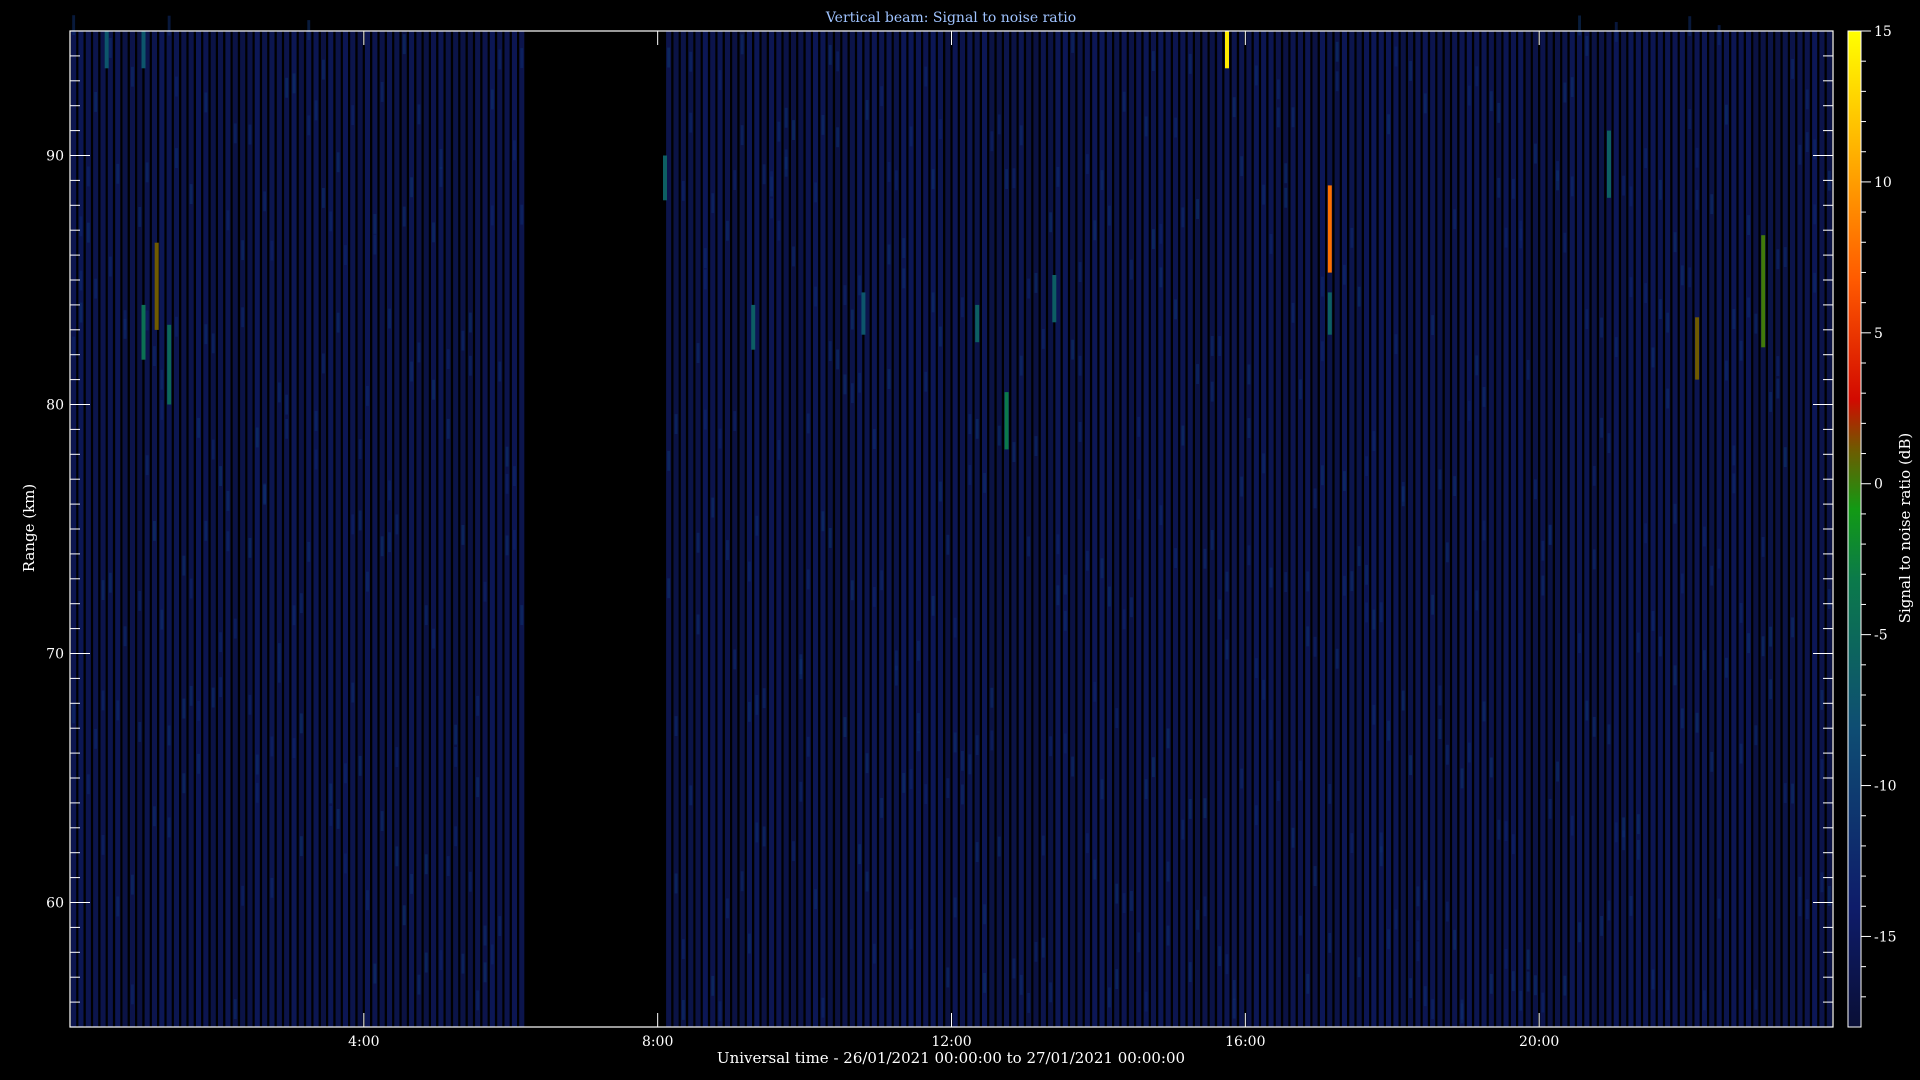  I want to click on echo-streak, so click(106, 50).